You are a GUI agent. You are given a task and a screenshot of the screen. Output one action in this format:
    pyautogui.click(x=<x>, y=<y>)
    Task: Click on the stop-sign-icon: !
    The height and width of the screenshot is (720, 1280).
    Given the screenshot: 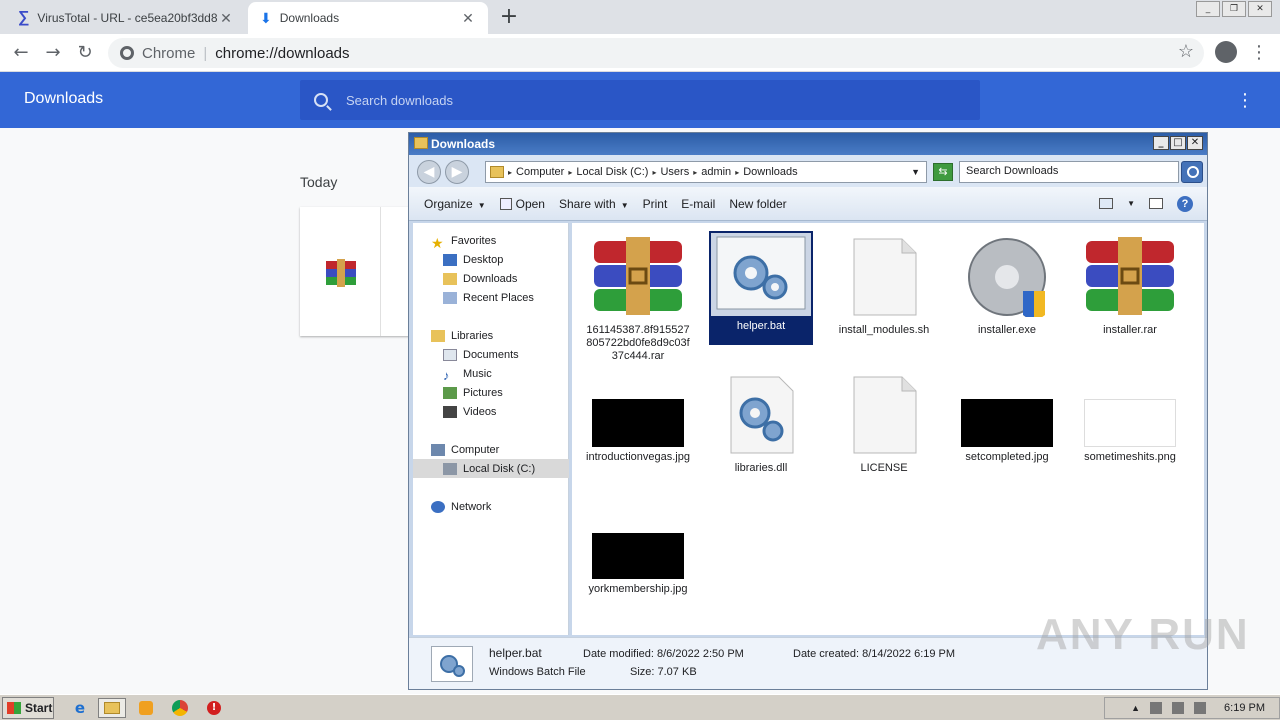 What is the action you would take?
    pyautogui.click(x=214, y=708)
    